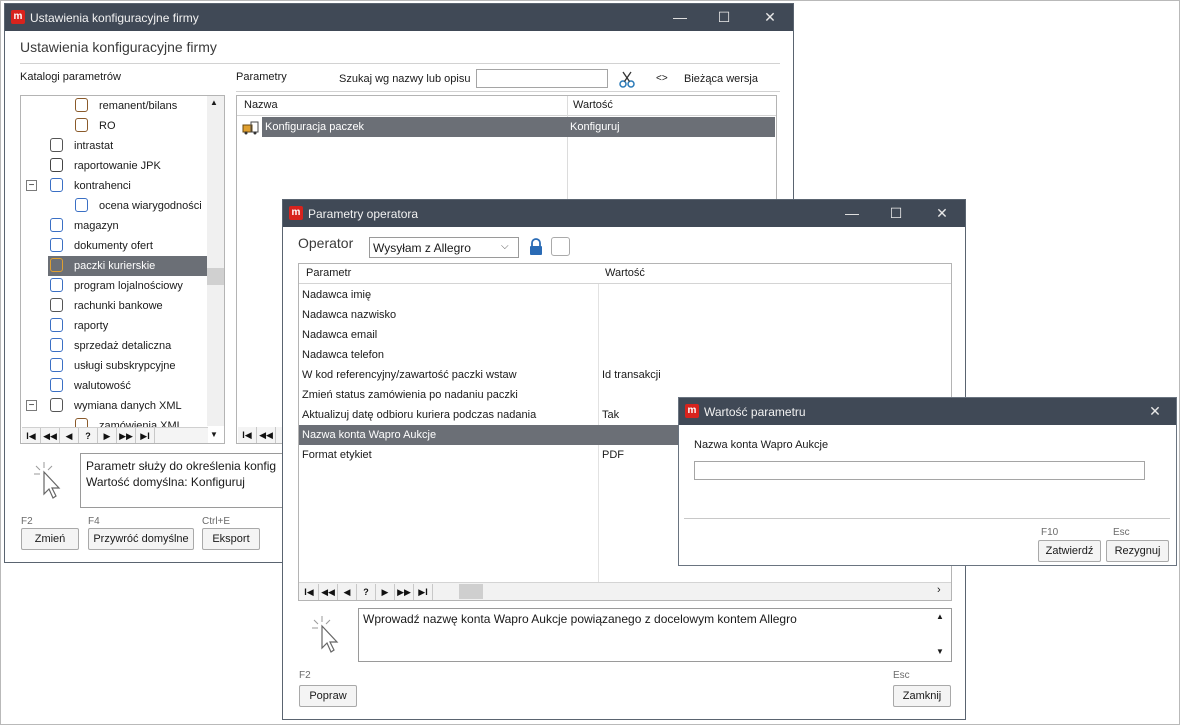 The image size is (1180, 725). What do you see at coordinates (662, 78) in the screenshot?
I see `version-toggle-icon: <>` at bounding box center [662, 78].